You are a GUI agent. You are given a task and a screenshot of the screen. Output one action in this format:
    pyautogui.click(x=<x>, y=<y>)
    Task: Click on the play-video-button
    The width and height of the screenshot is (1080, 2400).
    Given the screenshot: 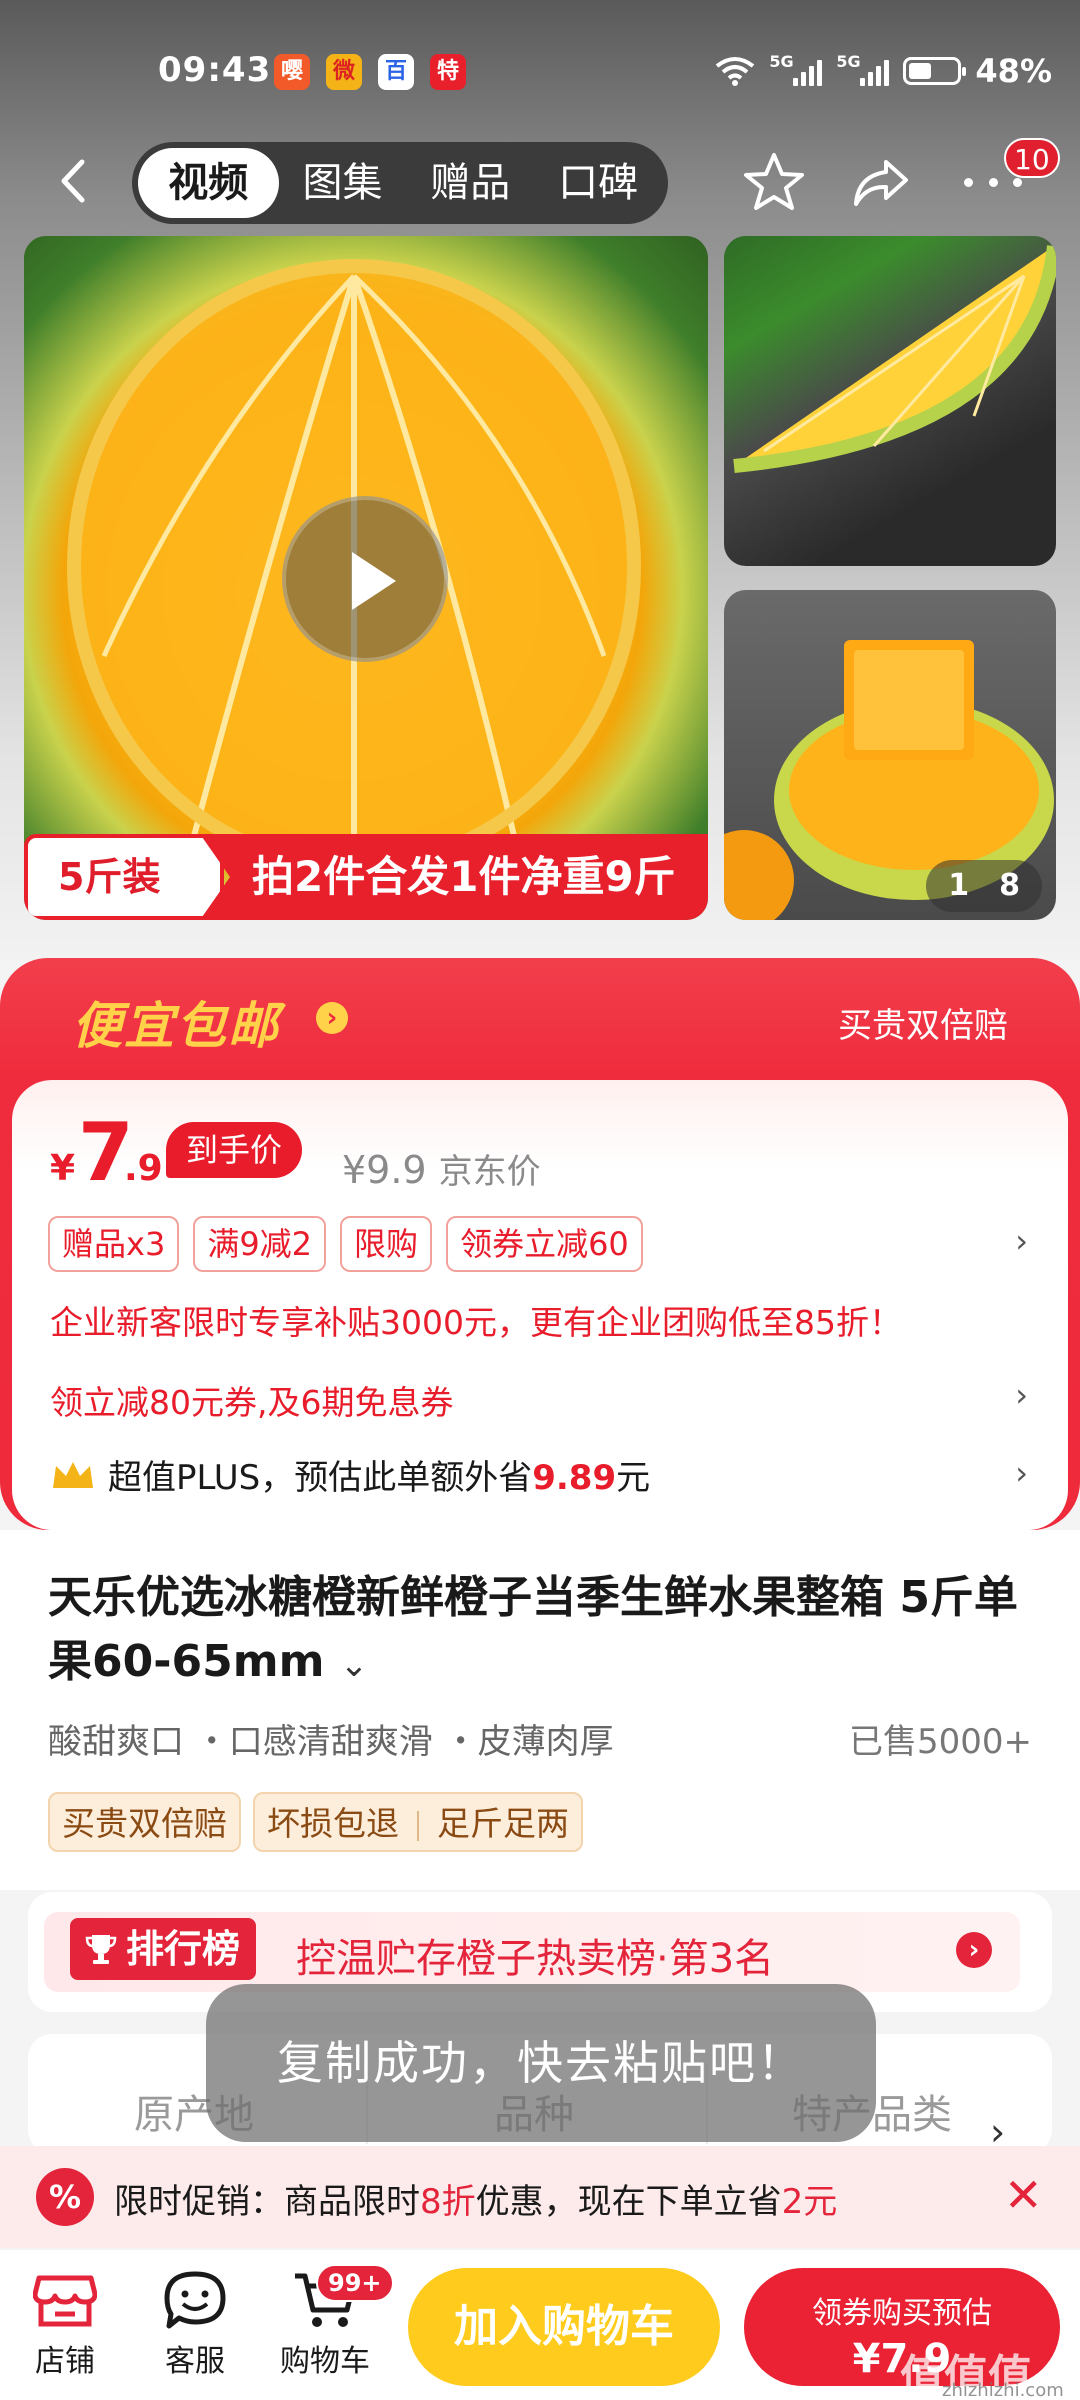 What is the action you would take?
    pyautogui.click(x=365, y=579)
    